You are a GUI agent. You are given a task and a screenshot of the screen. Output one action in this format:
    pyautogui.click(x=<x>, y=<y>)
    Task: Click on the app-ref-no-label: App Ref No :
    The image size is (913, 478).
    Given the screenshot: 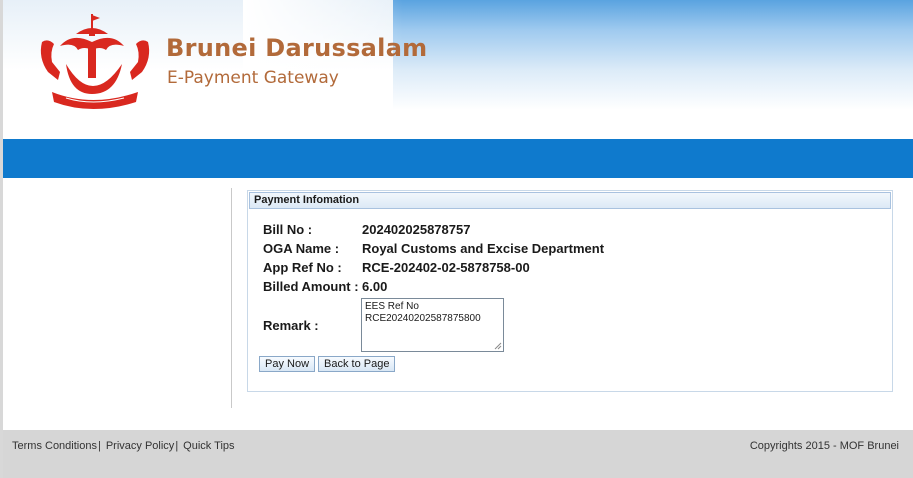 What is the action you would take?
    pyautogui.click(x=302, y=267)
    